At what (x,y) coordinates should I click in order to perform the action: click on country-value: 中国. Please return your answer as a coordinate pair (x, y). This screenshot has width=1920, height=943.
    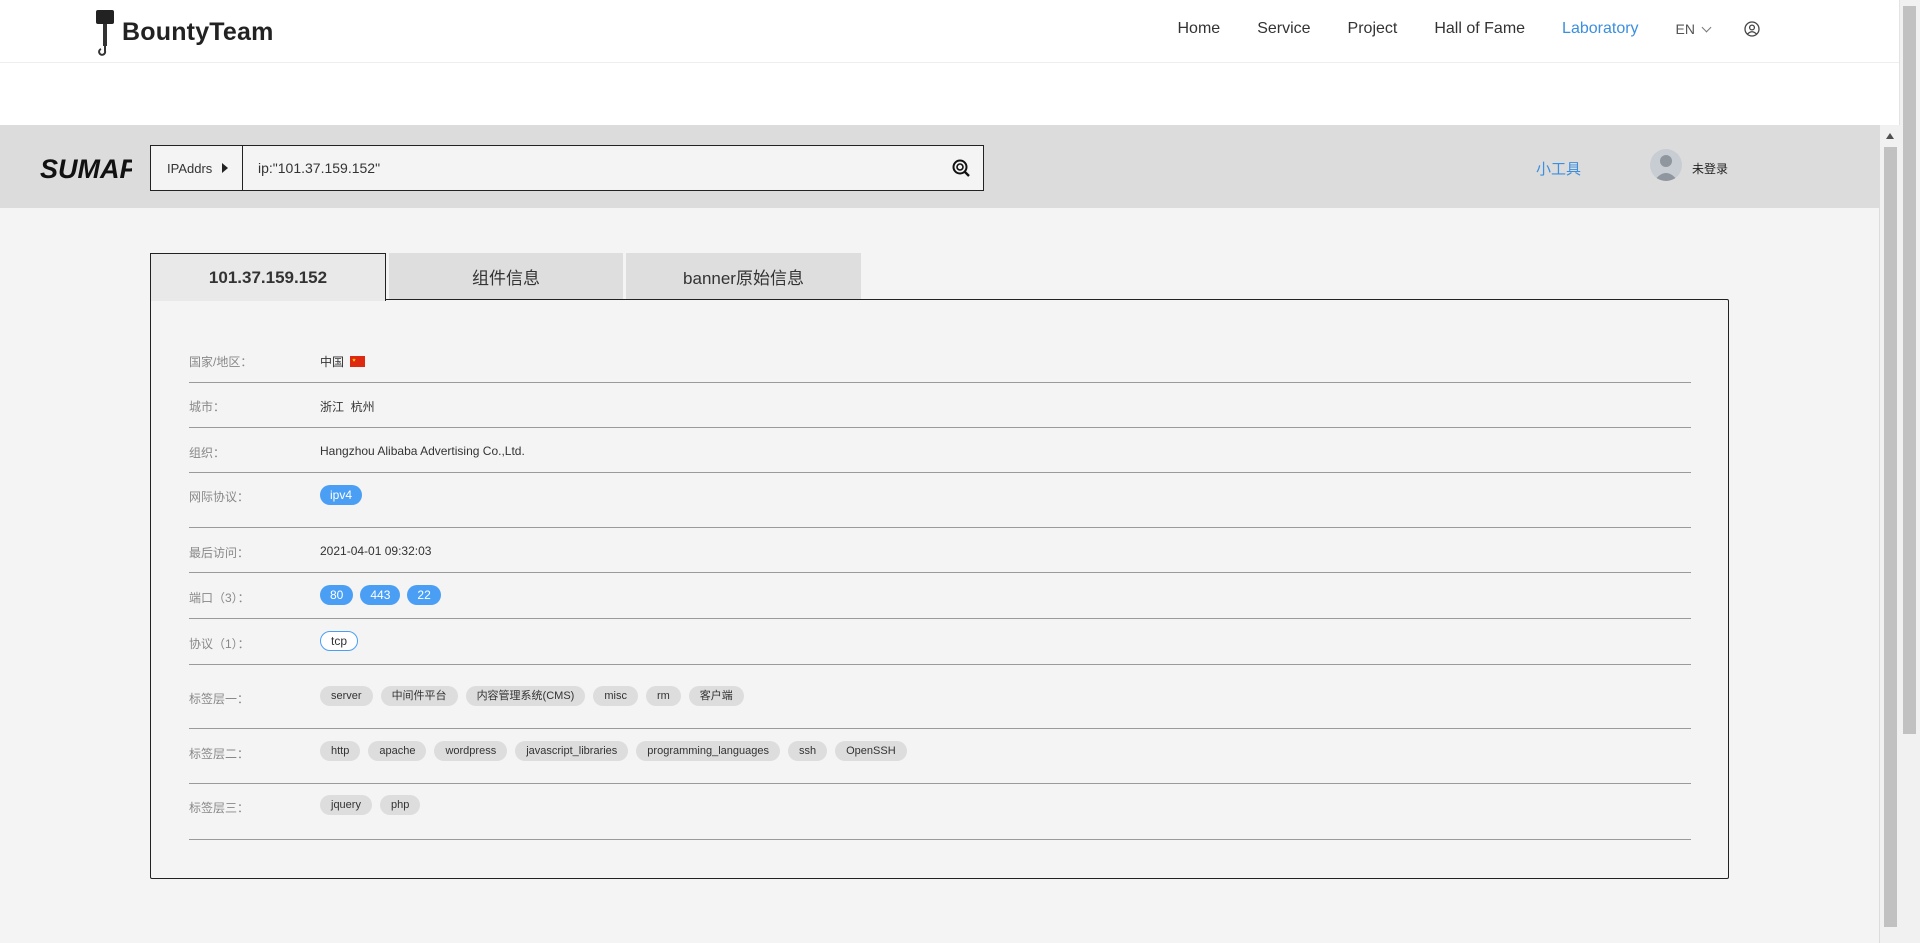
    Looking at the image, I should click on (343, 361).